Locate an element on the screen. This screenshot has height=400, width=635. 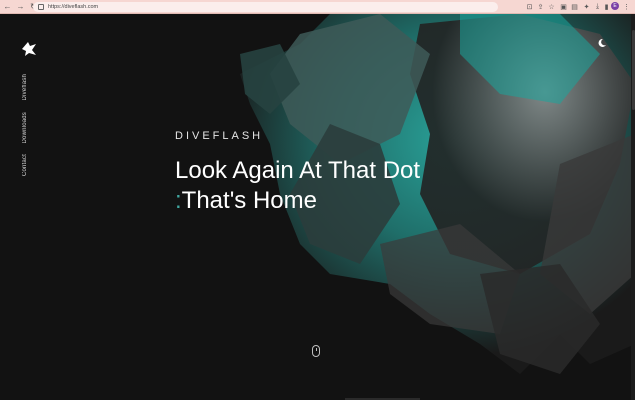
extension-icon: ▣ is located at coordinates (563, 6).